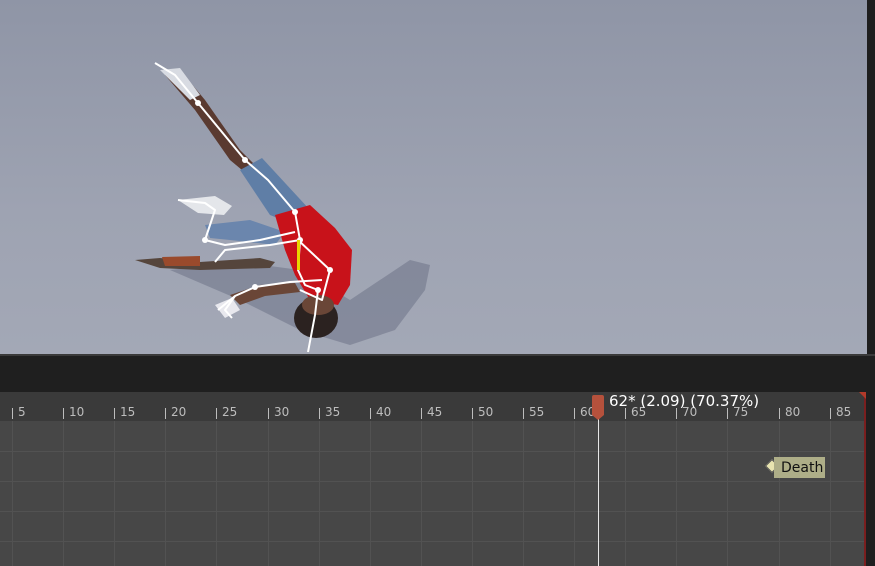  Describe the element at coordinates (871, 177) in the screenshot. I see `viewport-border` at that location.